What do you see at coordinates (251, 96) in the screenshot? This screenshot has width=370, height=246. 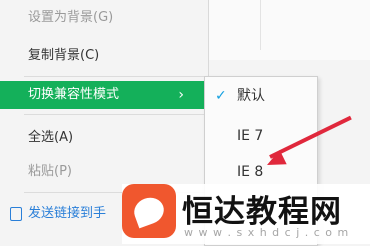 I see `submenu-item-label: 默认` at bounding box center [251, 96].